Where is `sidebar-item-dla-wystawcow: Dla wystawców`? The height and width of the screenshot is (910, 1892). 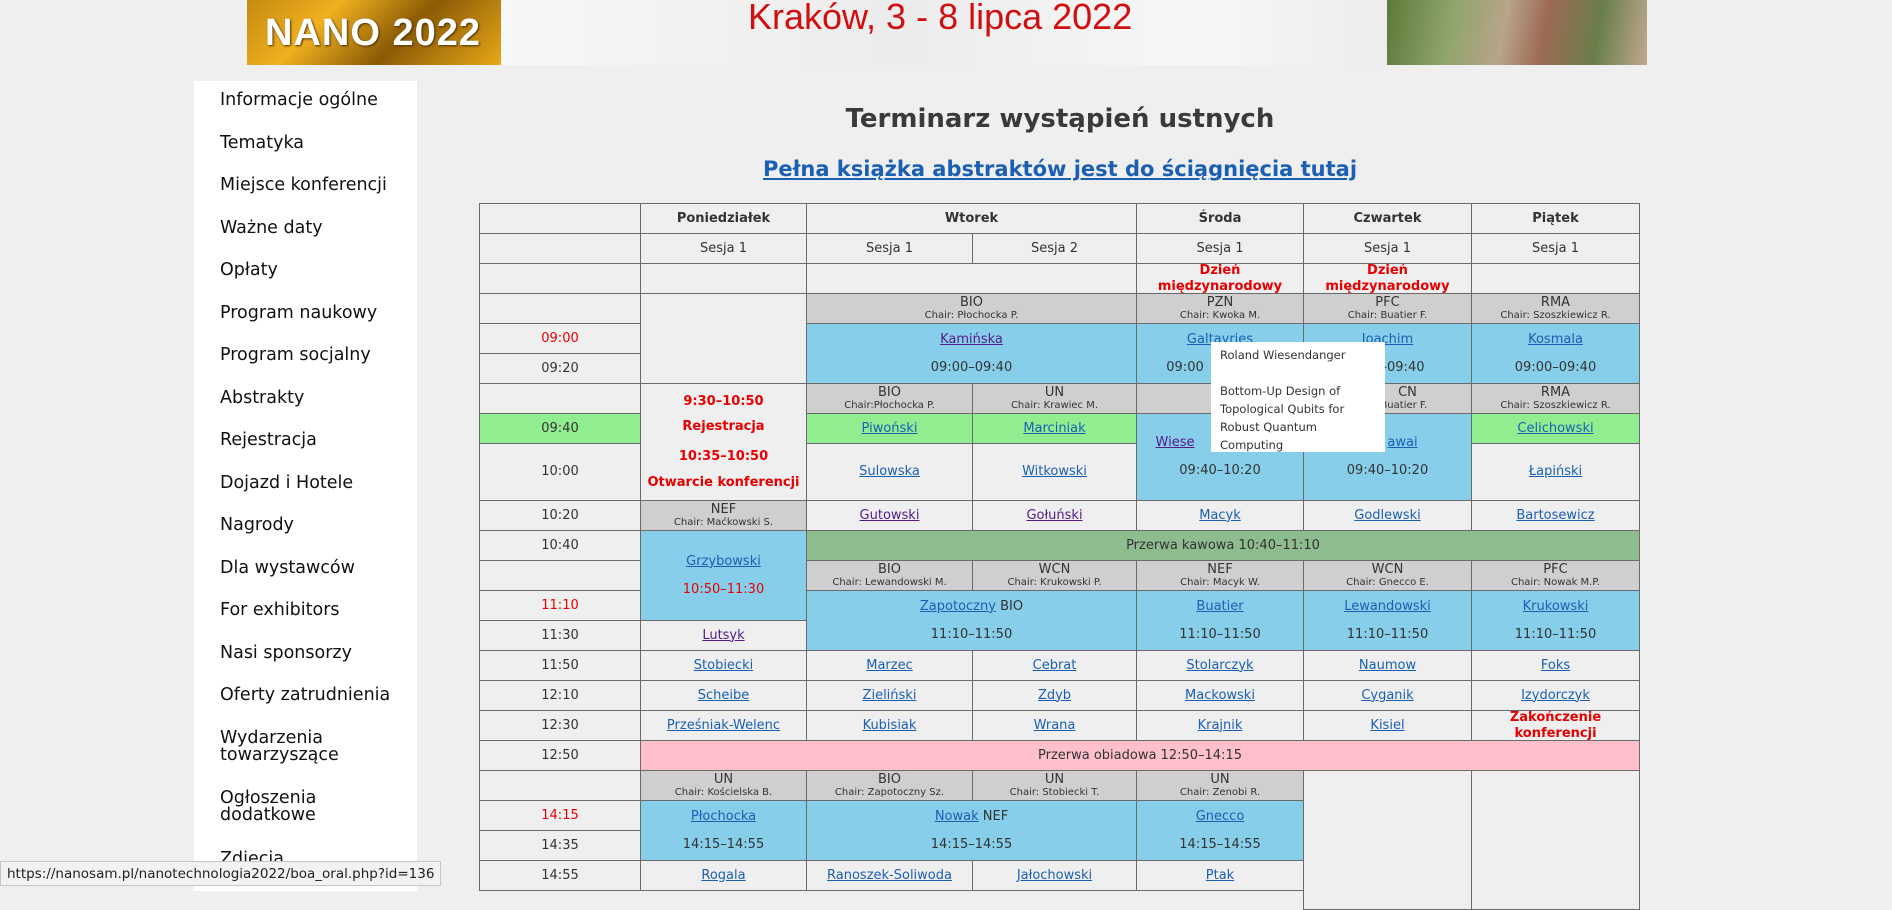 sidebar-item-dla-wystawcow: Dla wystawców is located at coordinates (315, 568).